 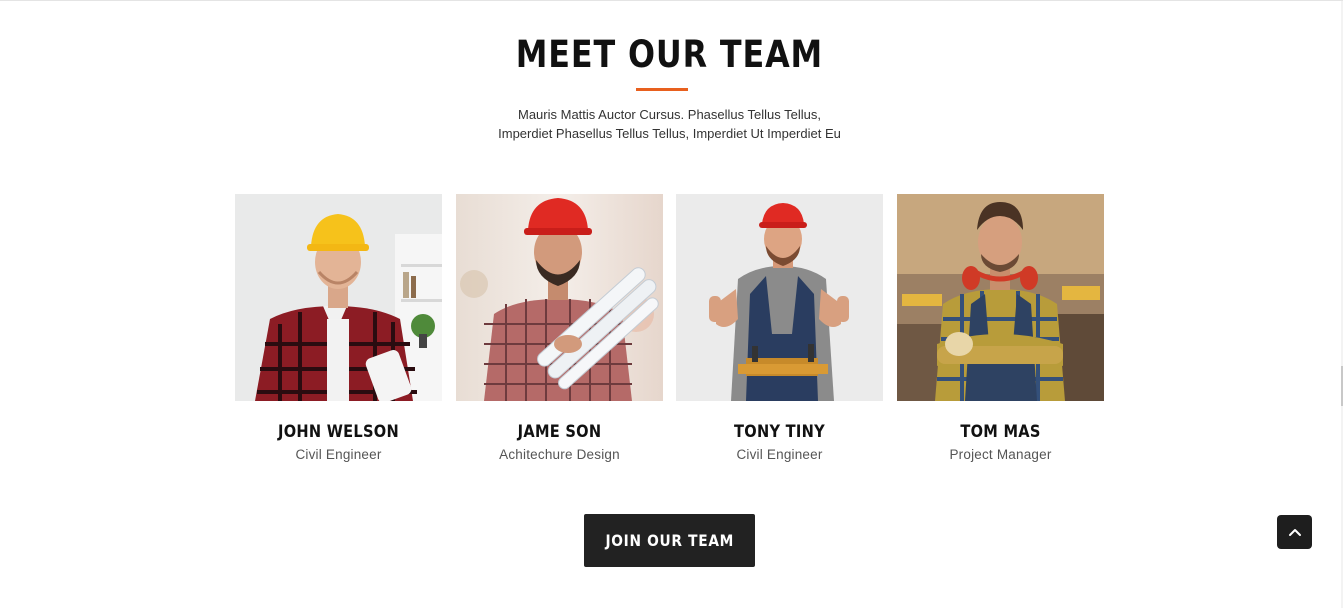 I want to click on join-our-team-label: JOIN OUR TEAM, so click(x=669, y=540).